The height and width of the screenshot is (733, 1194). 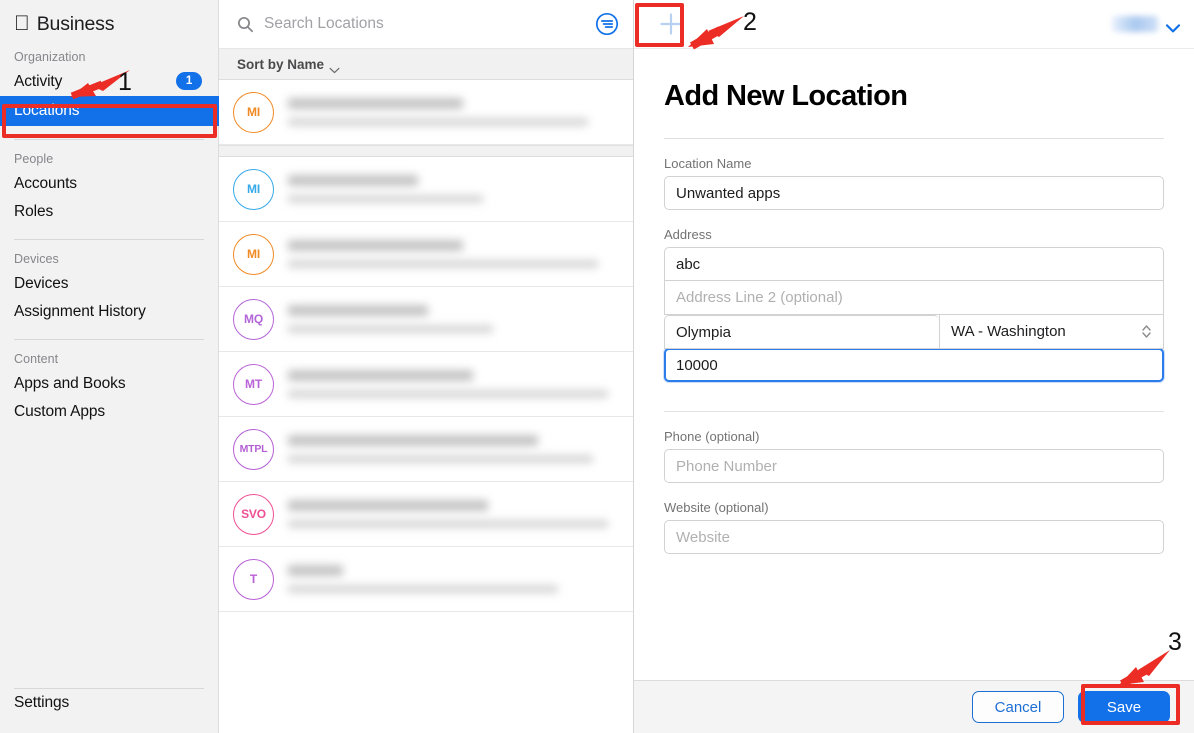 What do you see at coordinates (1124, 707) in the screenshot?
I see `save-button: Save` at bounding box center [1124, 707].